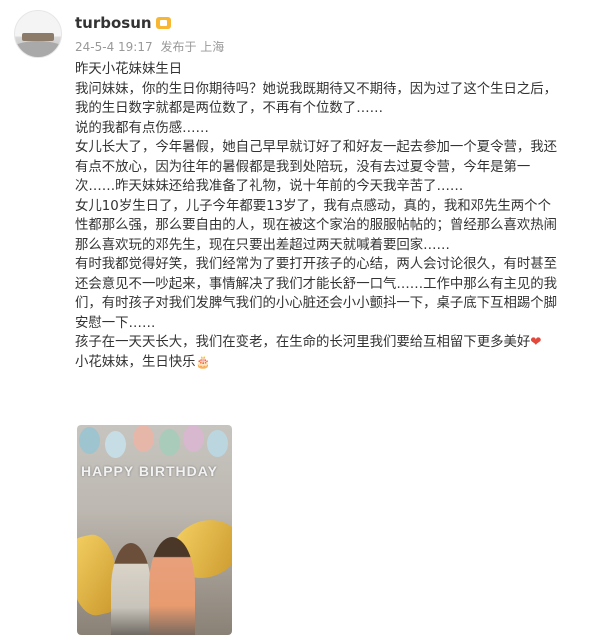 This screenshot has height=640, width=601. I want to click on p5-line-1: 有时我都觉得好笑，我们经常为了要打开孩子的心结，两人会讨论很久，有时甚至, so click(316, 264).